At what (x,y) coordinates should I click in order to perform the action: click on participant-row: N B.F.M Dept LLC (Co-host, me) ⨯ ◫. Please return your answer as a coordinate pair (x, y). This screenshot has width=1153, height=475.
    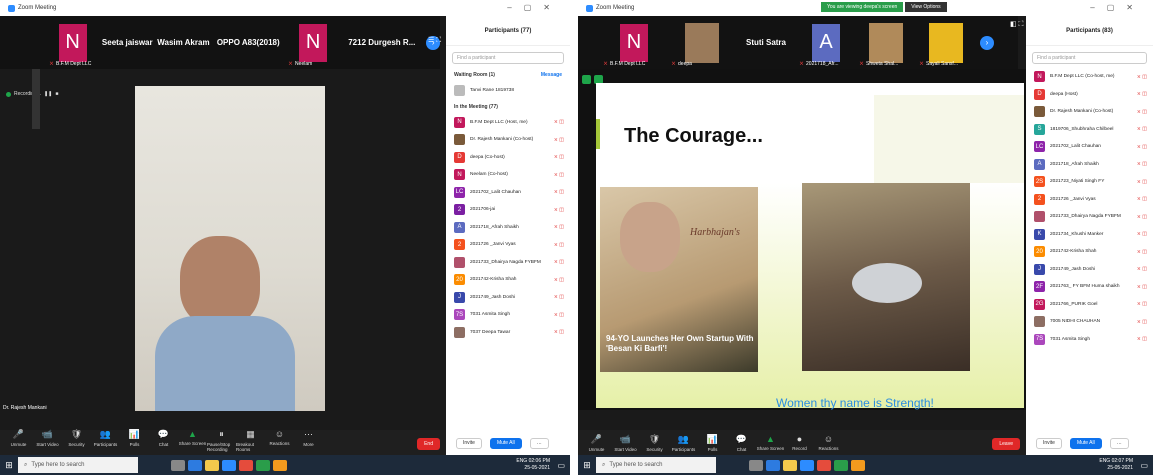
    Looking at the image, I should click on (1089, 77).